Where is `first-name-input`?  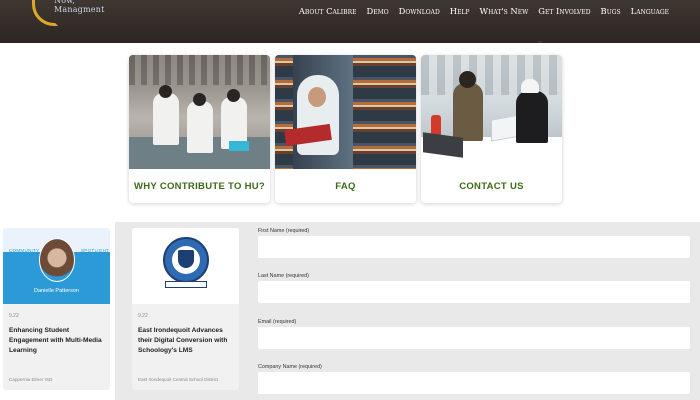 first-name-input is located at coordinates (474, 247).